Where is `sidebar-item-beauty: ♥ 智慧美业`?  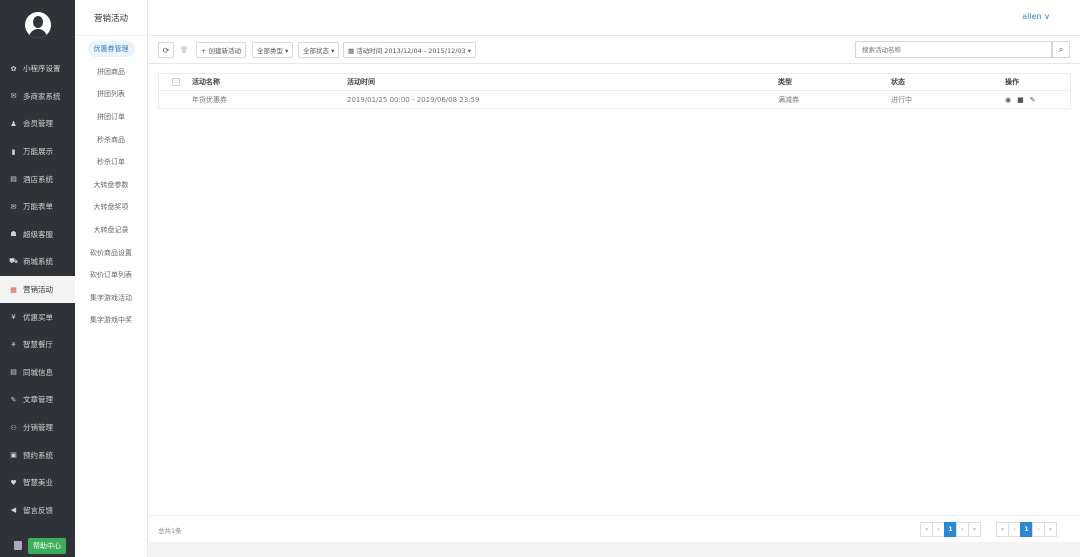
sidebar-item-beauty: ♥ 智慧美业 is located at coordinates (37, 483).